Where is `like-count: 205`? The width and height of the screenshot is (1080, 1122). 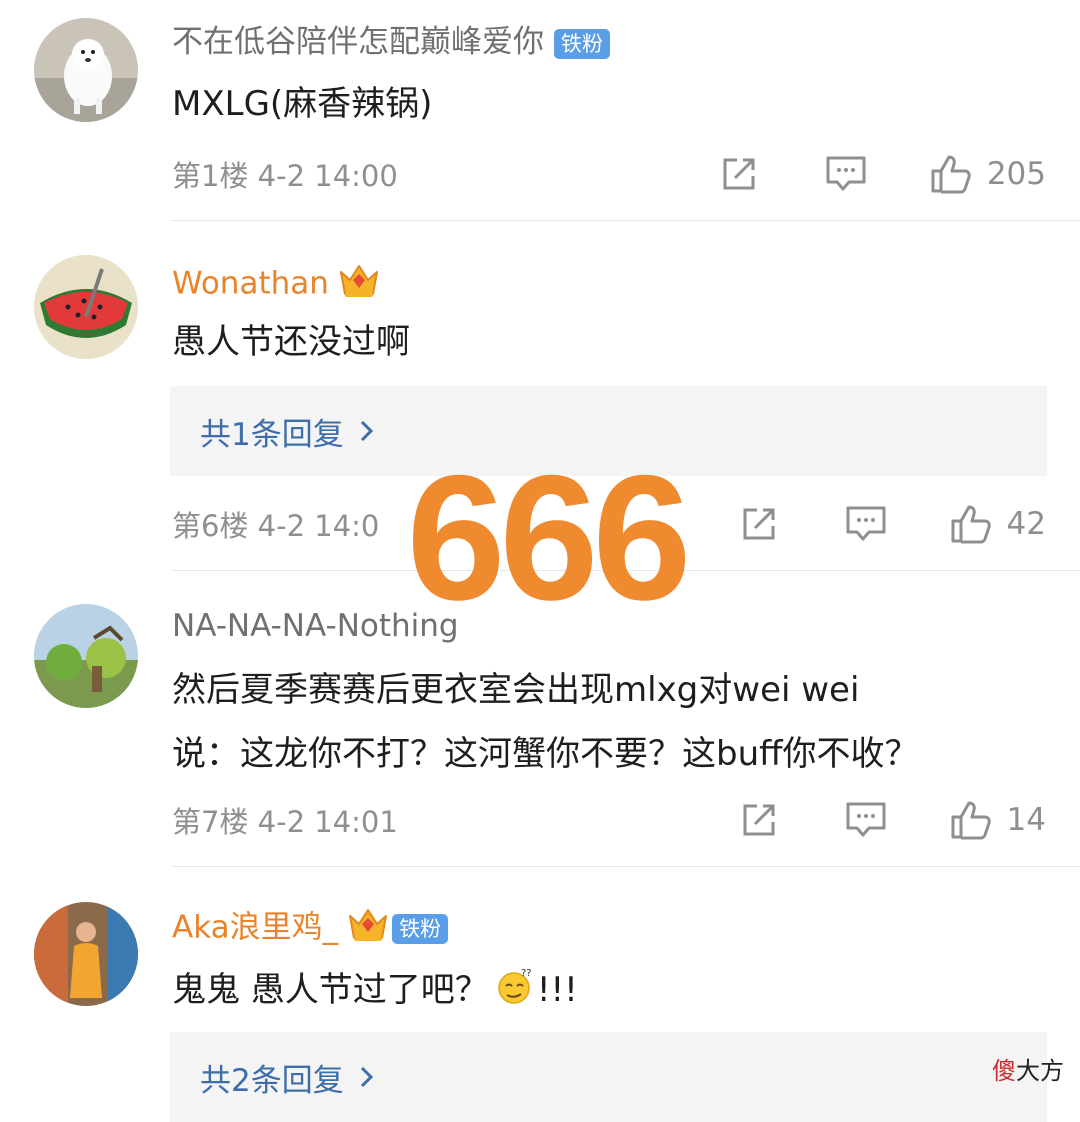
like-count: 205 is located at coordinates (1016, 174).